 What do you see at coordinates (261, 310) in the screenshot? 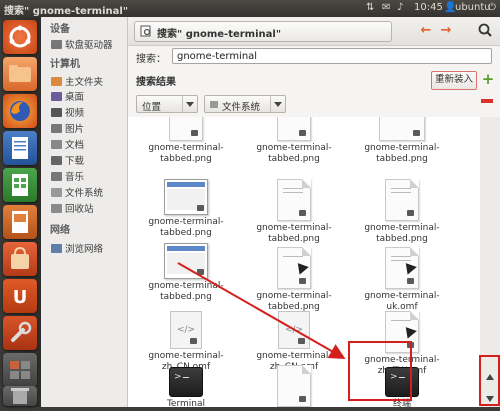
I see `annotation-arrow` at bounding box center [261, 310].